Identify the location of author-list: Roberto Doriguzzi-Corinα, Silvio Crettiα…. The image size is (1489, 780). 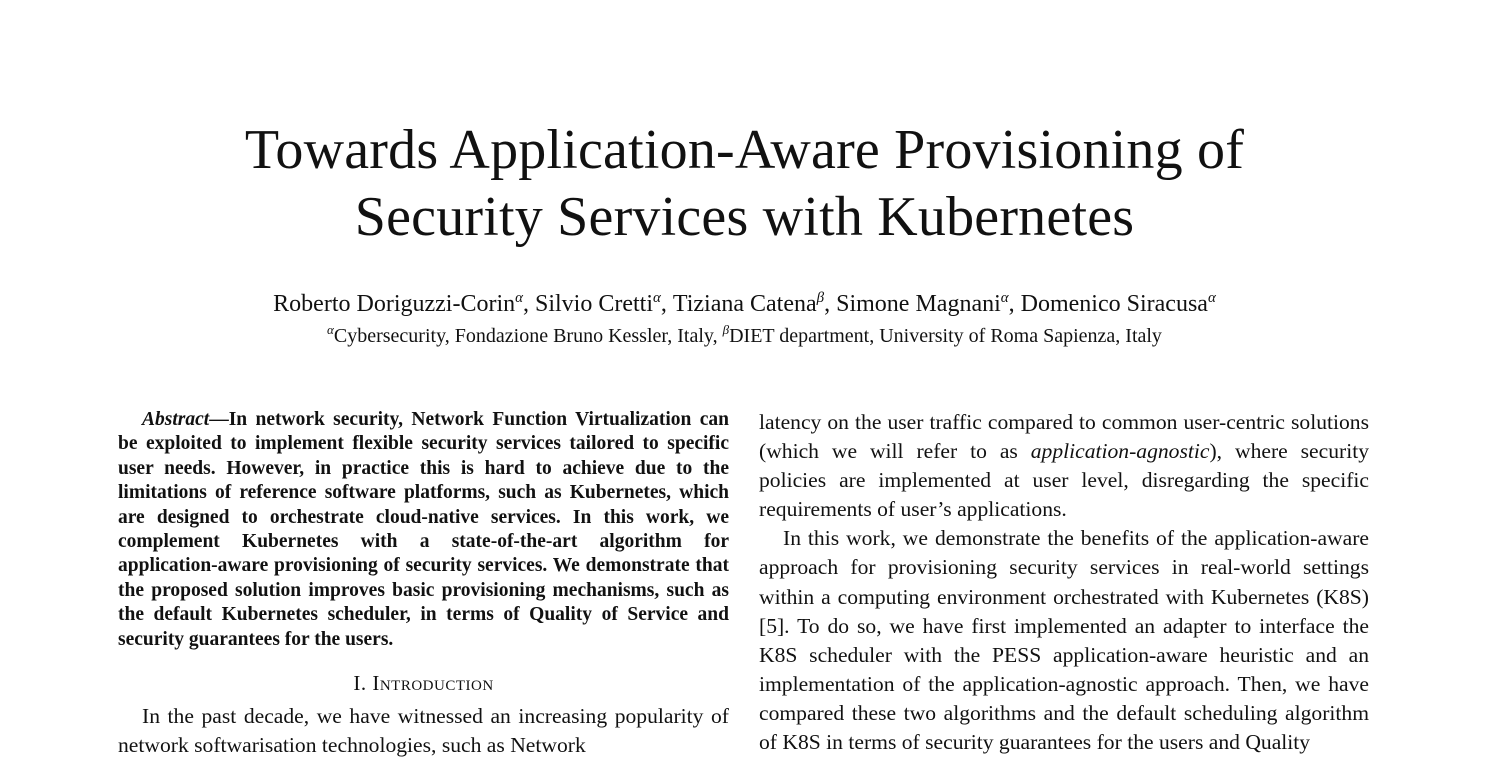
(744, 304).